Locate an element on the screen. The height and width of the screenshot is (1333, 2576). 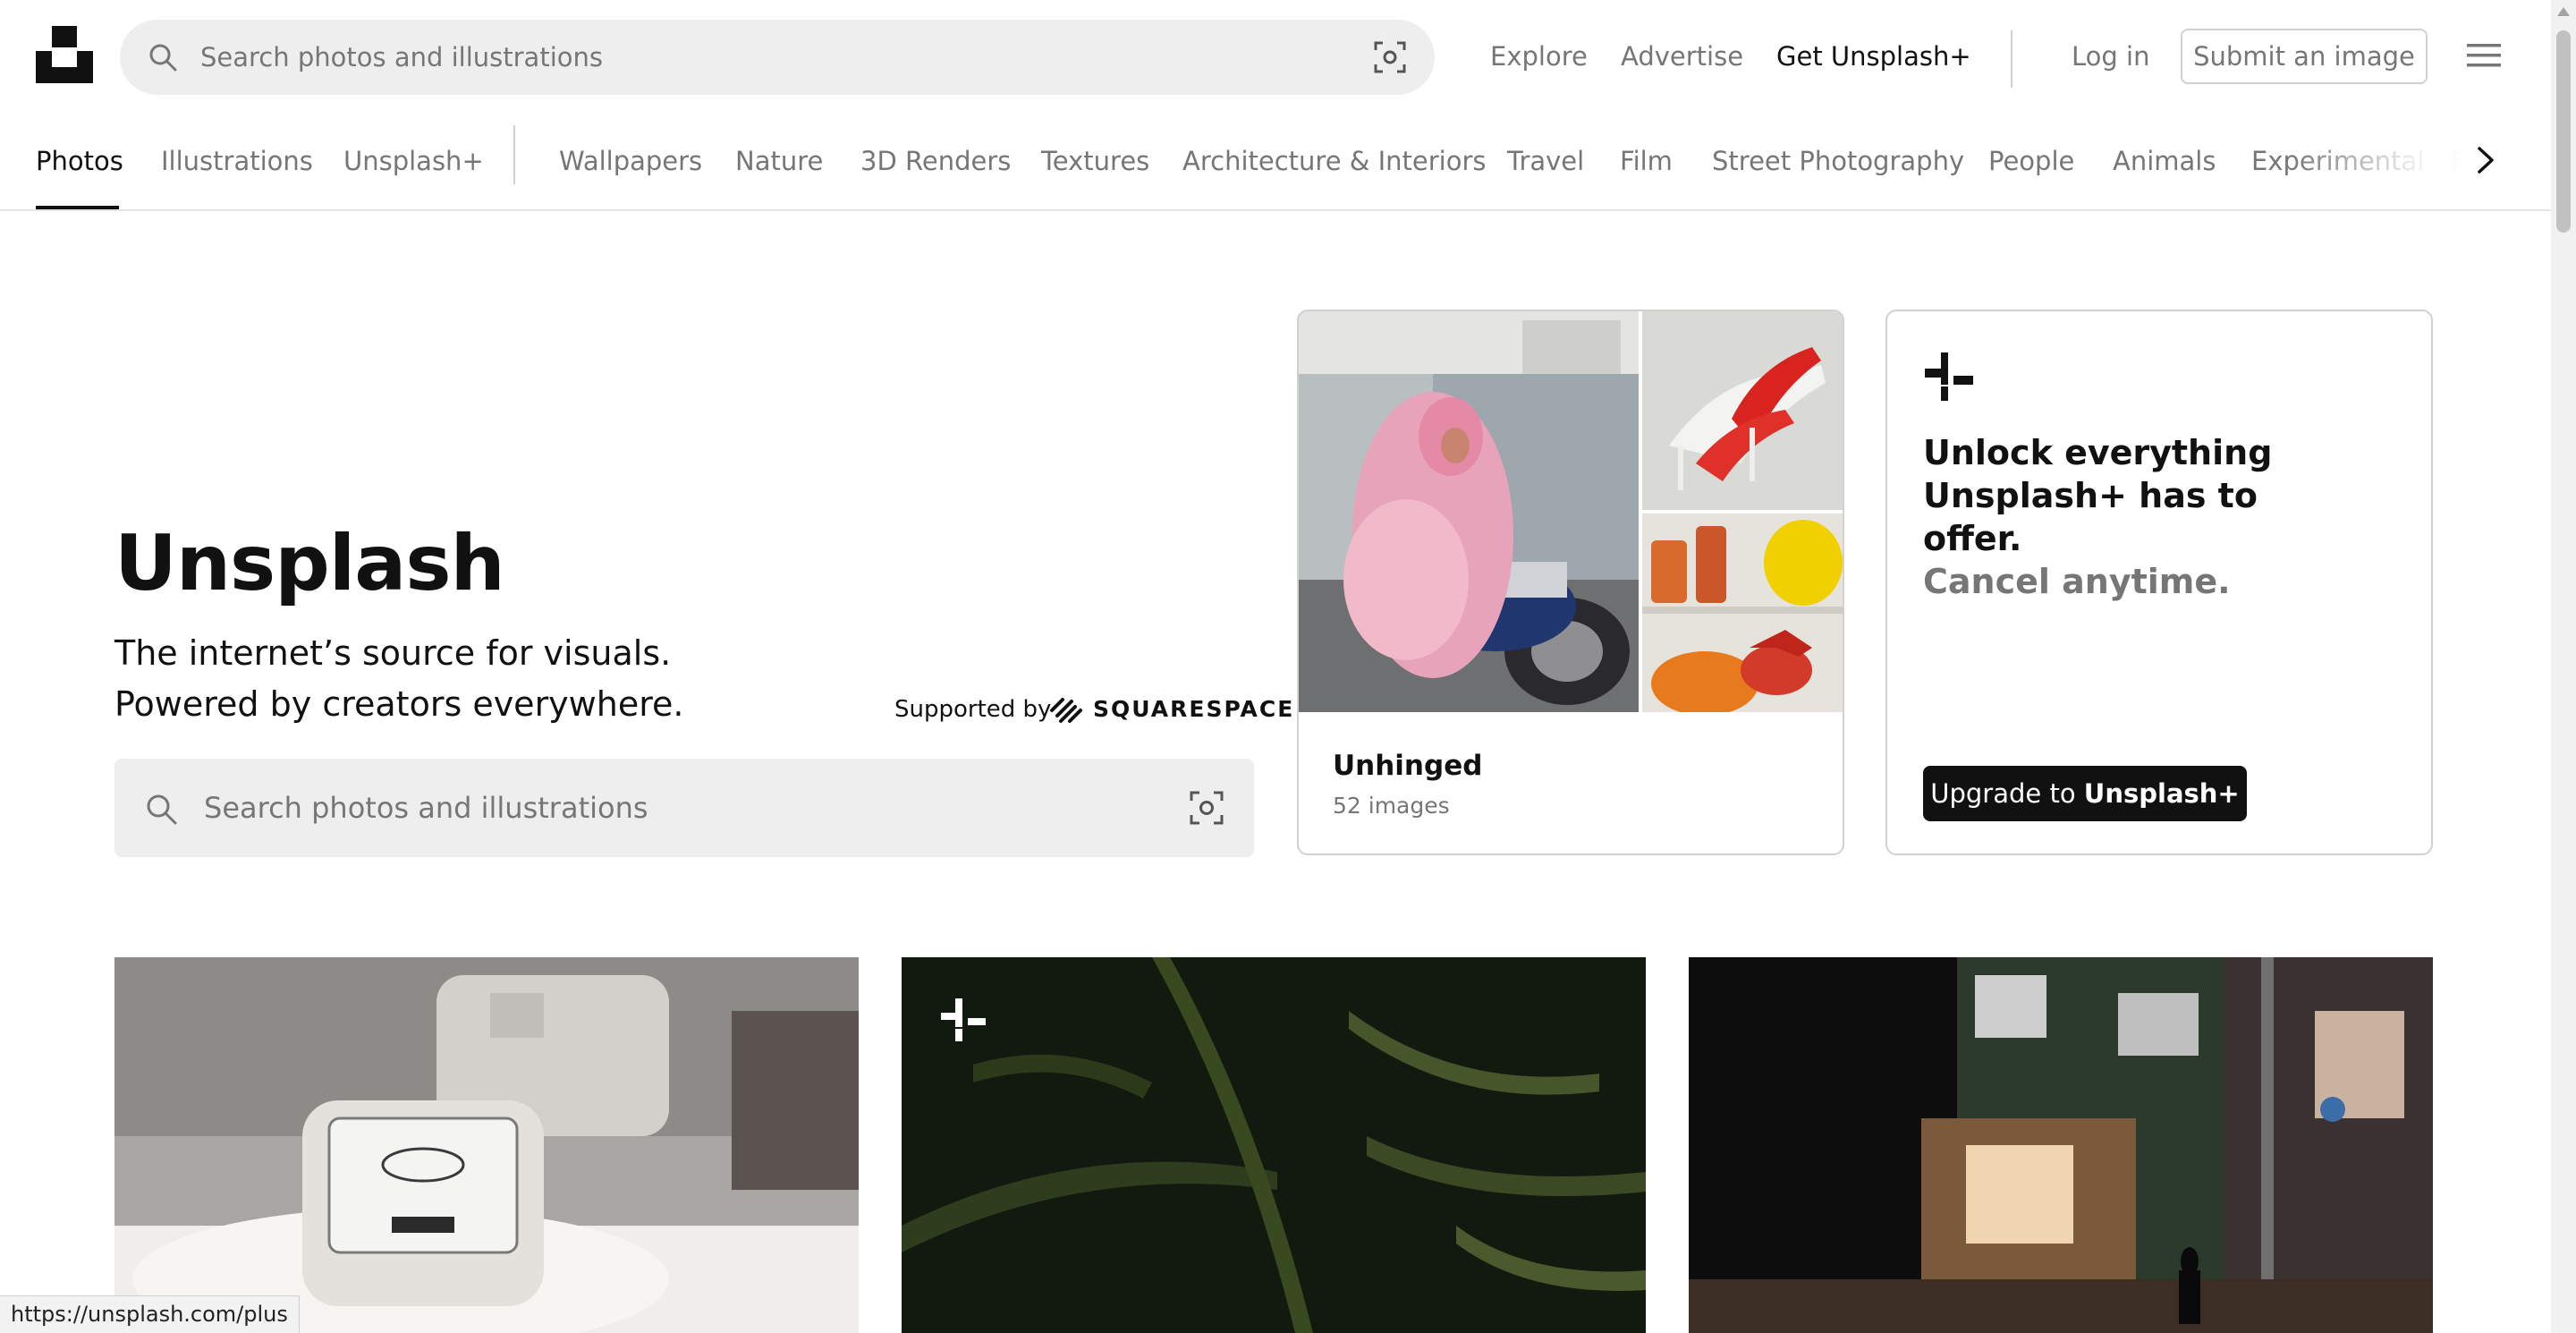
hero-search-bar: Search photos and illustrations is located at coordinates (684, 808).